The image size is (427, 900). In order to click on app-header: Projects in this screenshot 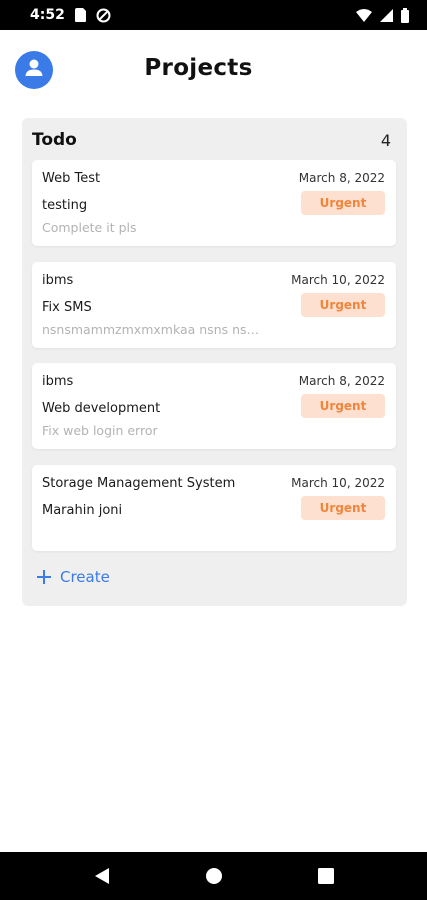, I will do `click(213, 70)`.